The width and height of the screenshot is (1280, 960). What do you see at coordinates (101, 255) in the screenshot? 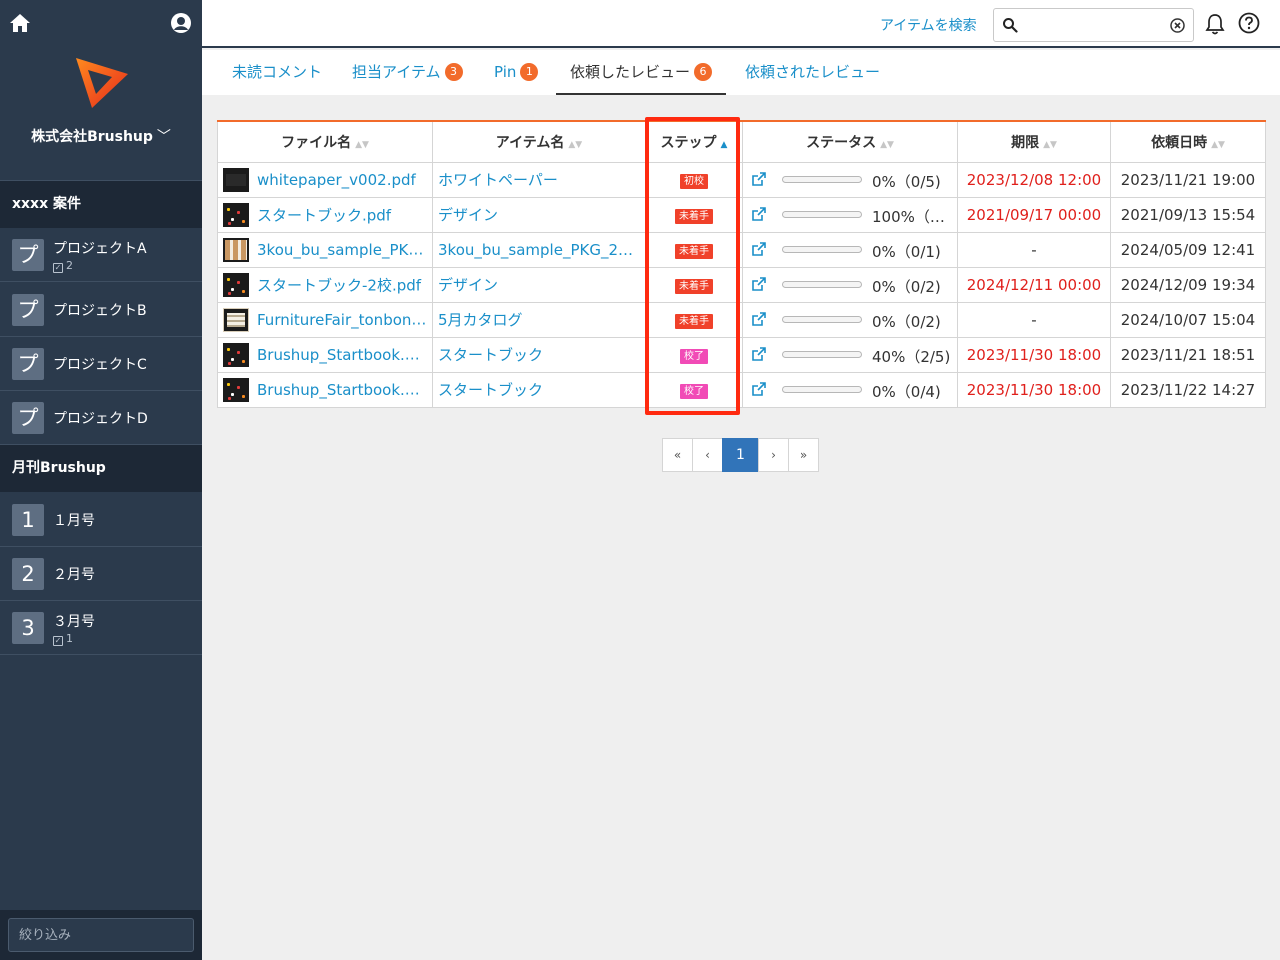
I see `sidebar-item-project-a: プ プロジェクトA ✓ 2` at bounding box center [101, 255].